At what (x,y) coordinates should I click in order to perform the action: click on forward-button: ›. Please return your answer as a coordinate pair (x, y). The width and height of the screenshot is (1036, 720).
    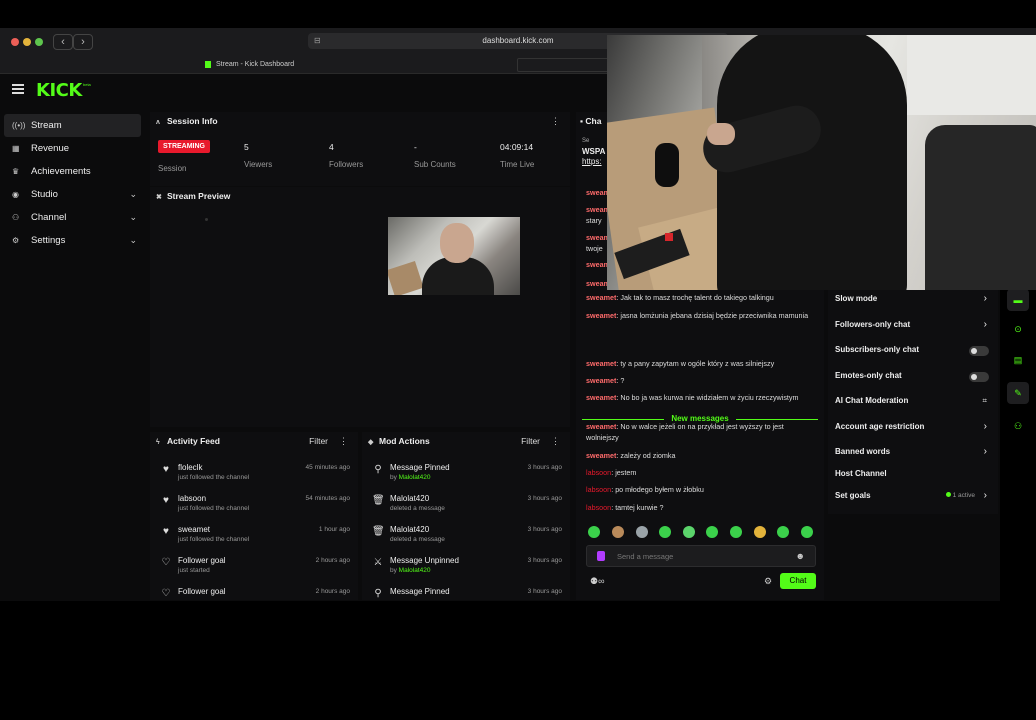
    Looking at the image, I should click on (83, 42).